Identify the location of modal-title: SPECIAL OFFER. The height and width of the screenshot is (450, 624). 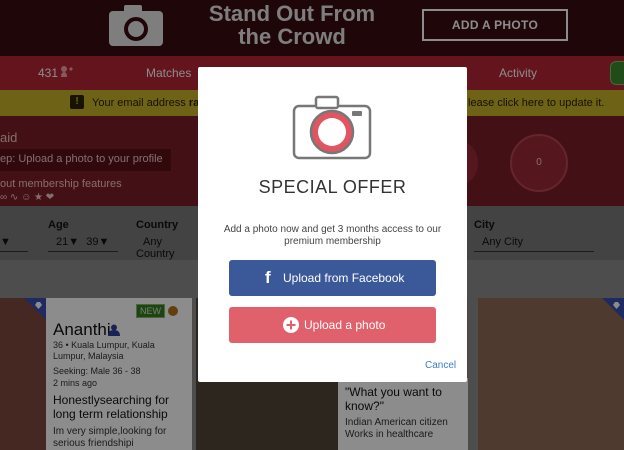
(332, 187).